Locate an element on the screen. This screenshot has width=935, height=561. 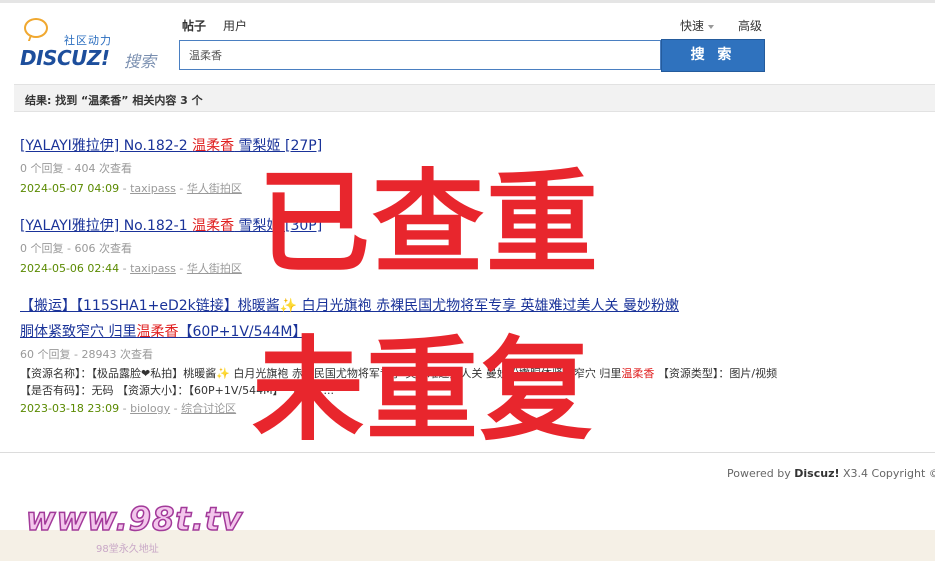
powered-brand-link: Discuz! is located at coordinates (816, 473).